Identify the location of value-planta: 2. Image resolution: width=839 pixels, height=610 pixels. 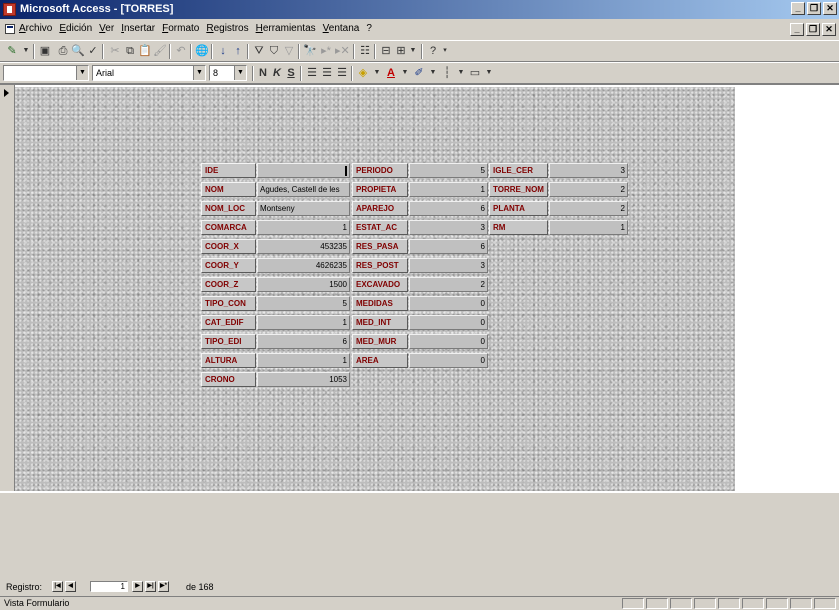
(588, 208).